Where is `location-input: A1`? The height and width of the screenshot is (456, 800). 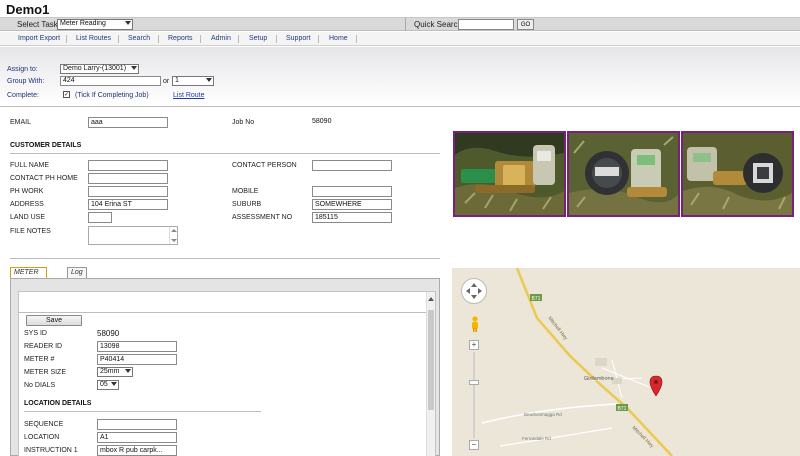
location-input: A1 is located at coordinates (137, 437).